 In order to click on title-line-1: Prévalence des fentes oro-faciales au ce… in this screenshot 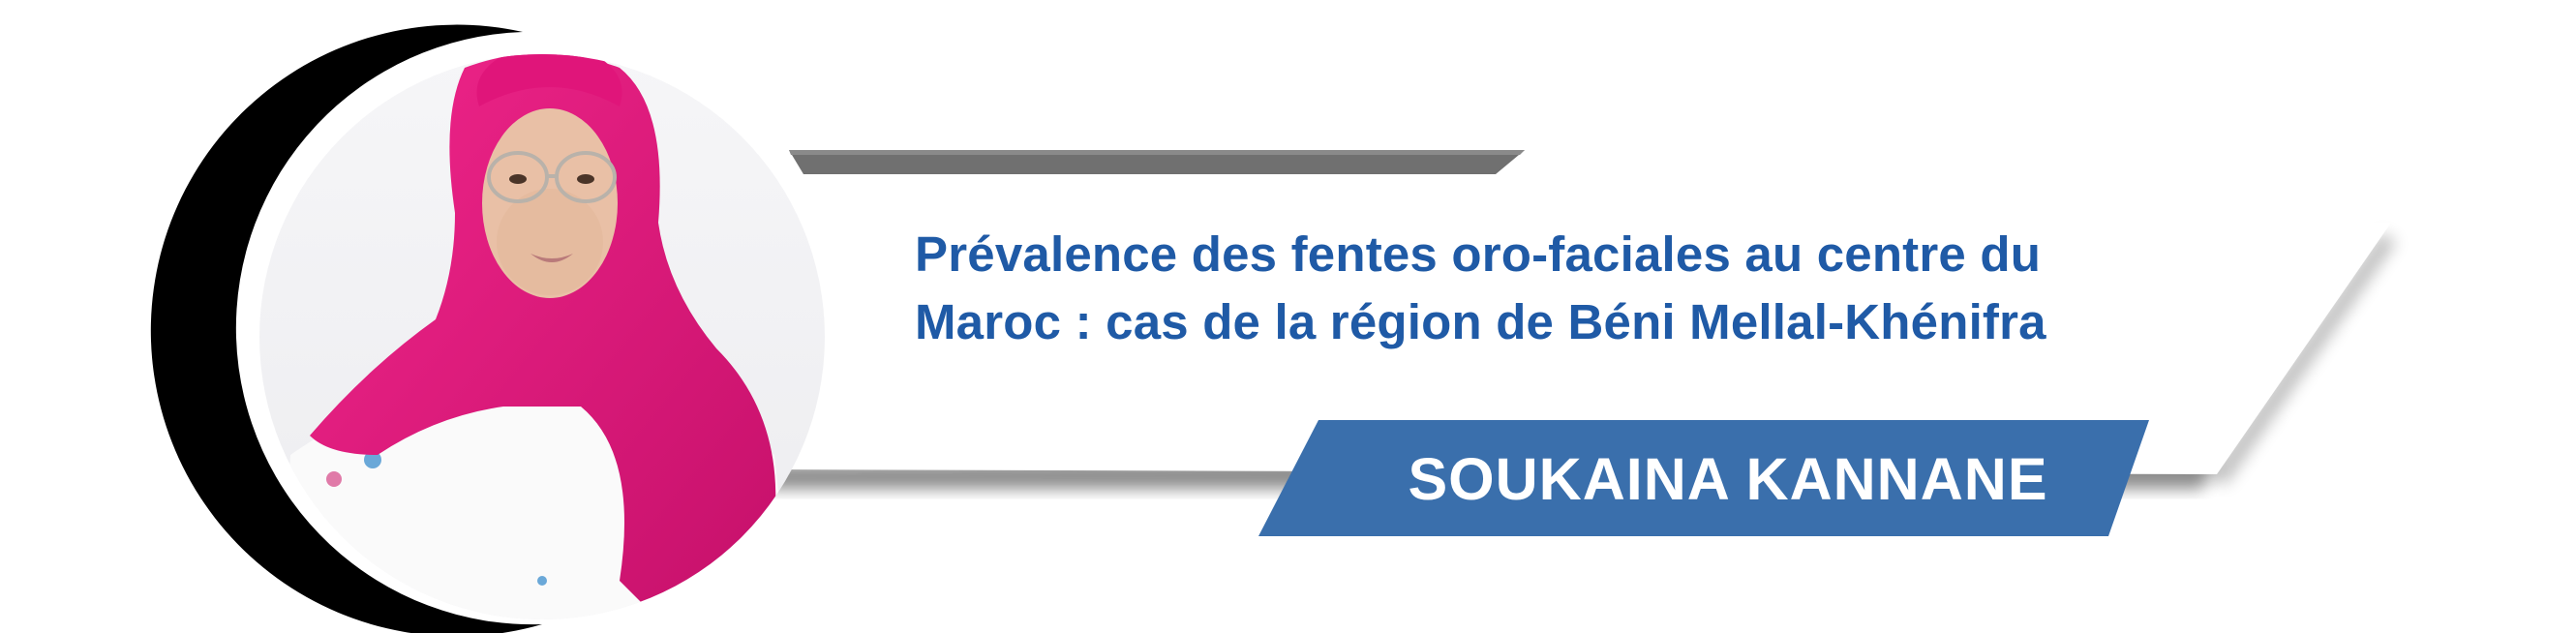, I will do `click(1479, 254)`.